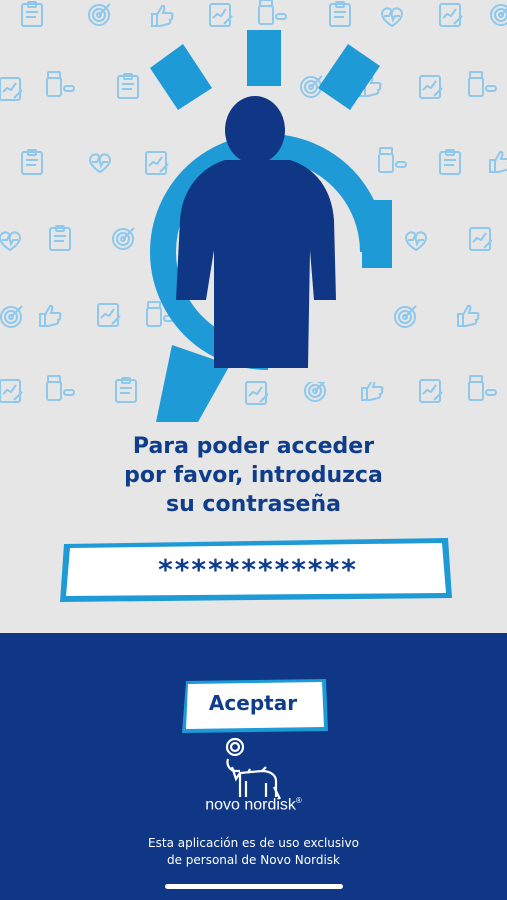 The width and height of the screenshot is (507, 900). Describe the element at coordinates (253, 843) in the screenshot. I see `disclaimer-line-1: Esta aplicación es de uso exclusivo` at that location.